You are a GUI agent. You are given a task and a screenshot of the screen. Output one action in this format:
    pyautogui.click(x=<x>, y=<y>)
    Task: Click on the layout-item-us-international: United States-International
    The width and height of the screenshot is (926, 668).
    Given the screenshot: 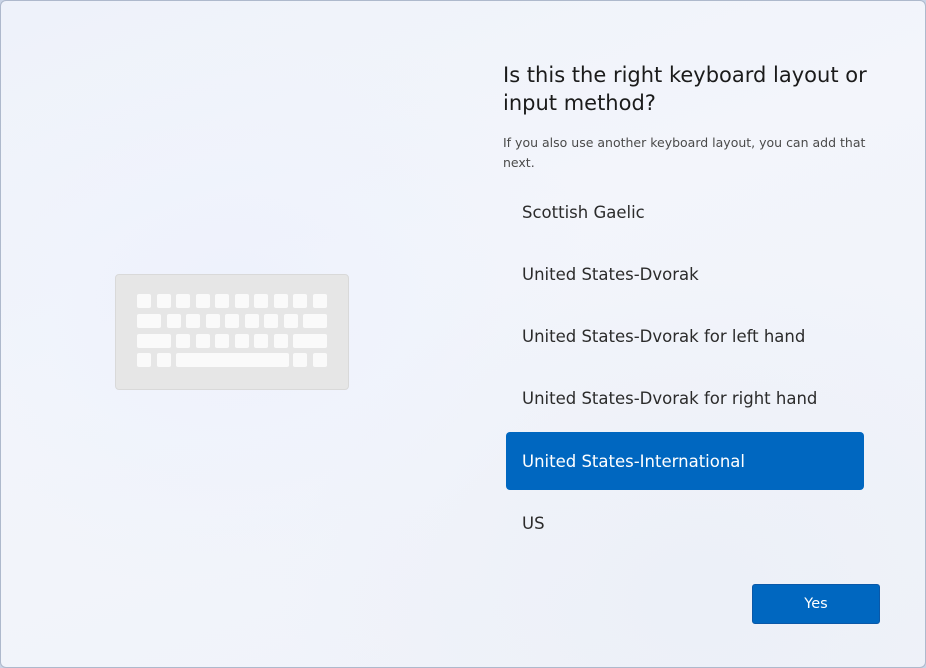 What is the action you would take?
    pyautogui.click(x=685, y=461)
    